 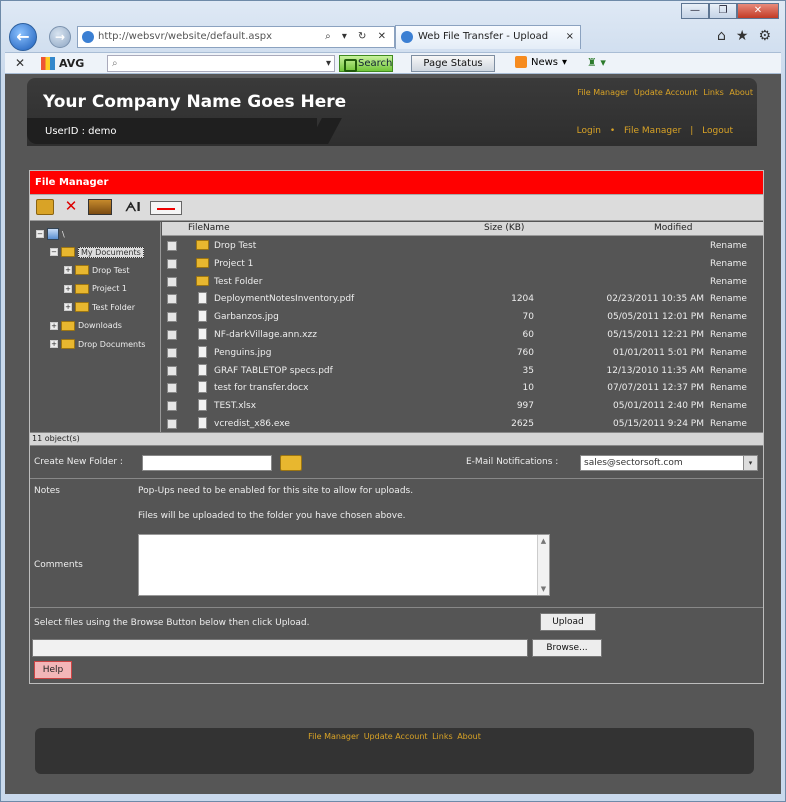 What do you see at coordinates (695, 11) in the screenshot?
I see `minimize-button: —` at bounding box center [695, 11].